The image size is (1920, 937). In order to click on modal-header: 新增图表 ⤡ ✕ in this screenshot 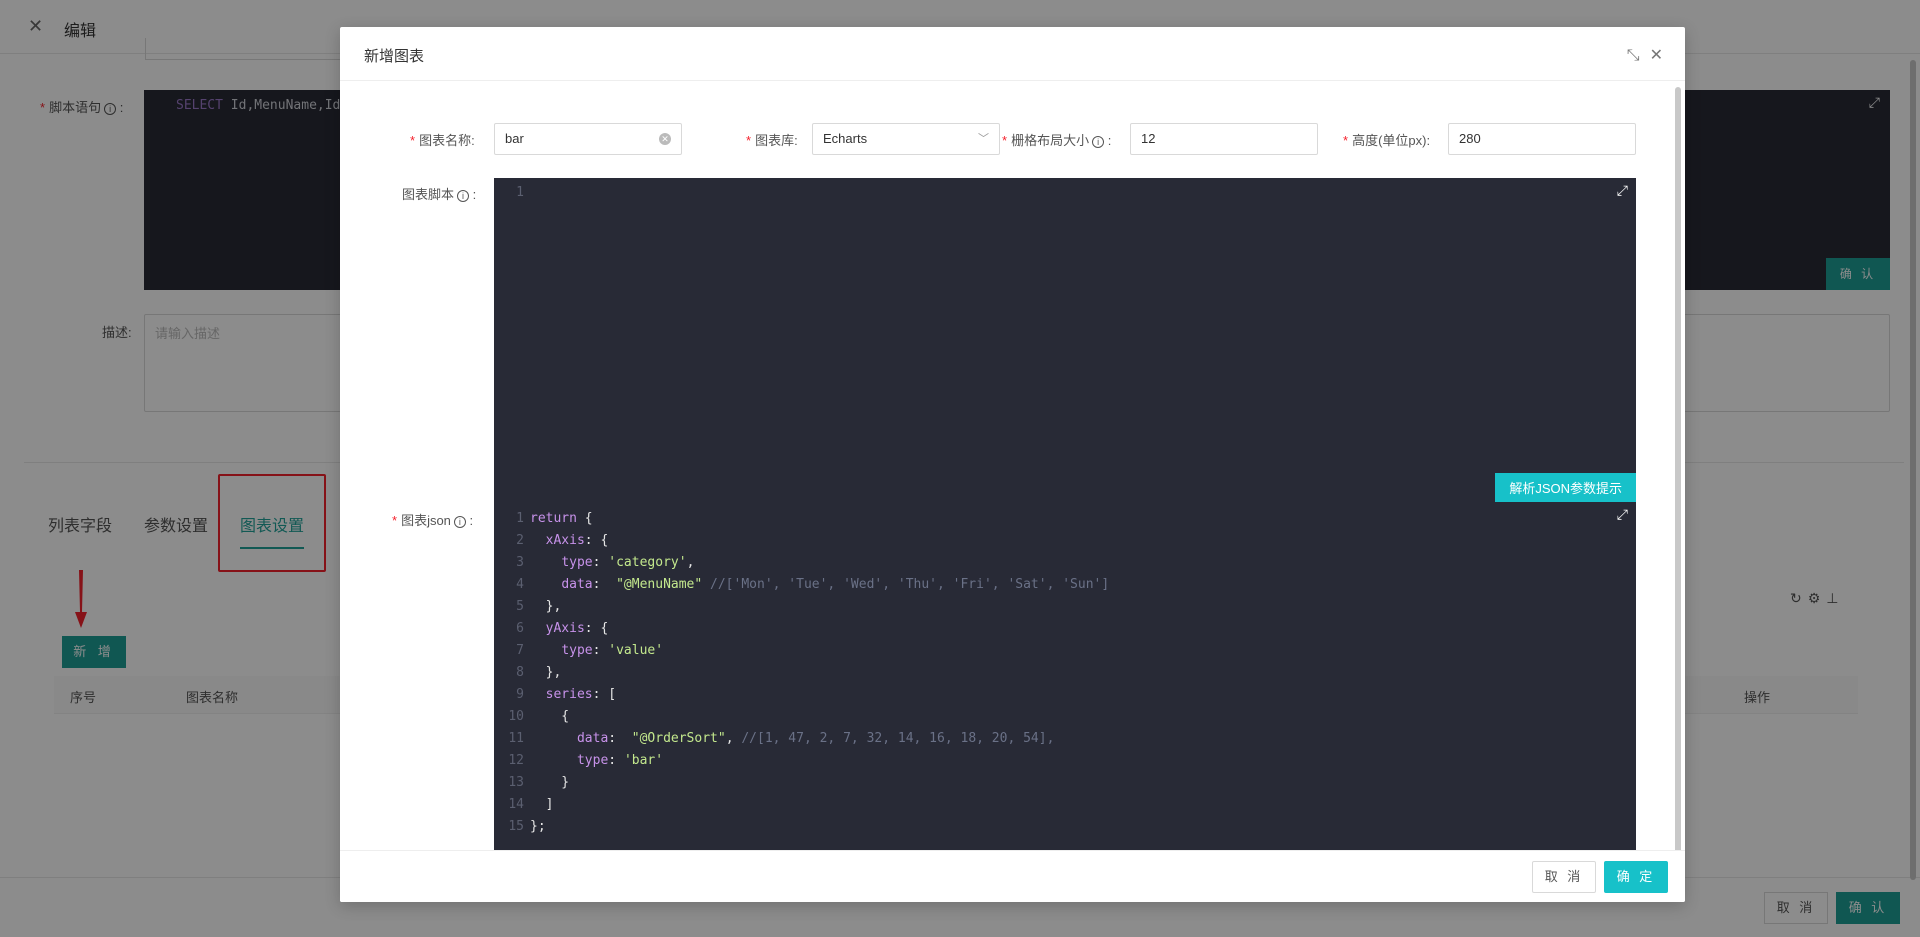, I will do `click(1012, 54)`.